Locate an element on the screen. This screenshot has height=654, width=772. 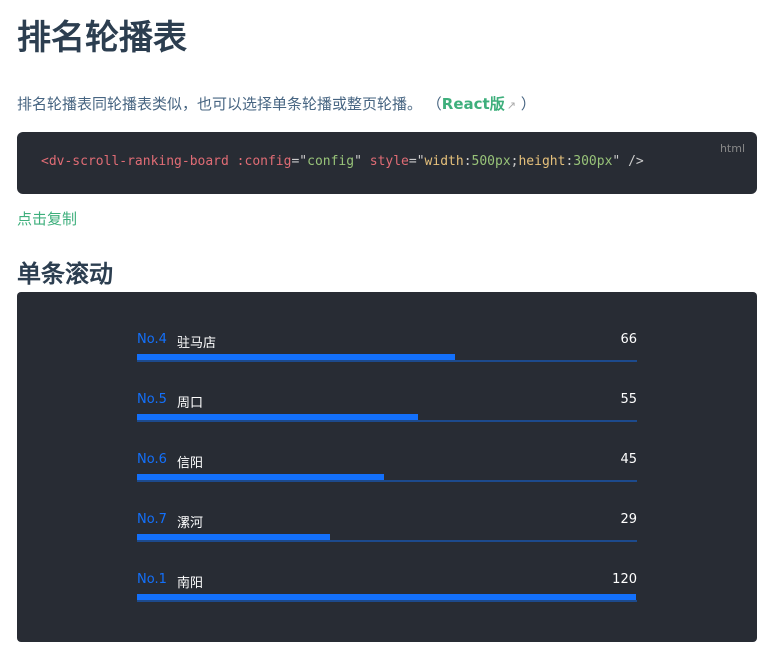
rank-label: No.1 is located at coordinates (152, 579).